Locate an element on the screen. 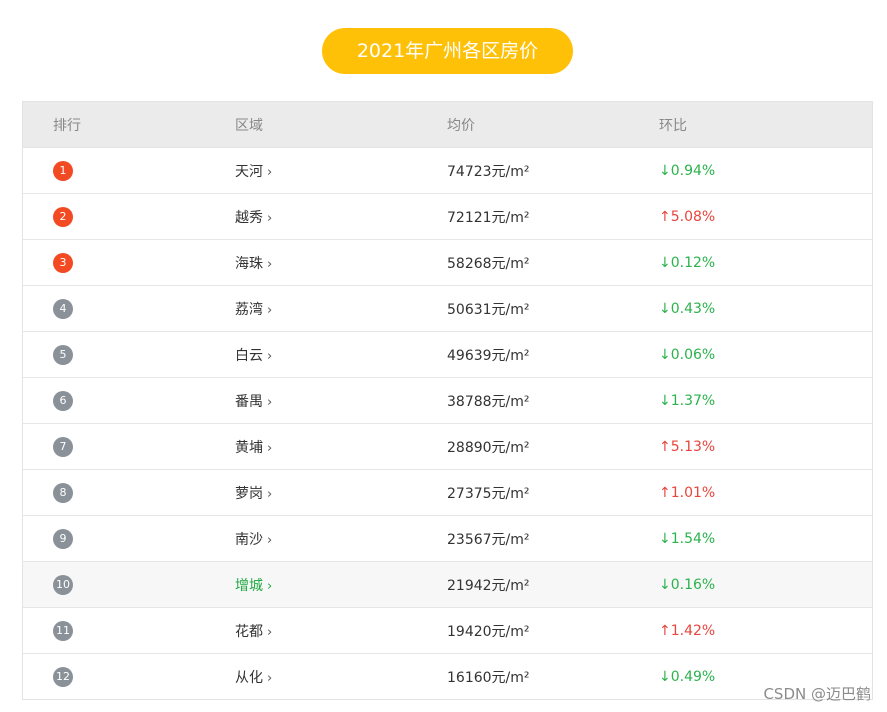  table-row-hovered: 10 增城 › 21942元/m² ↓0.16% is located at coordinates (447, 585).